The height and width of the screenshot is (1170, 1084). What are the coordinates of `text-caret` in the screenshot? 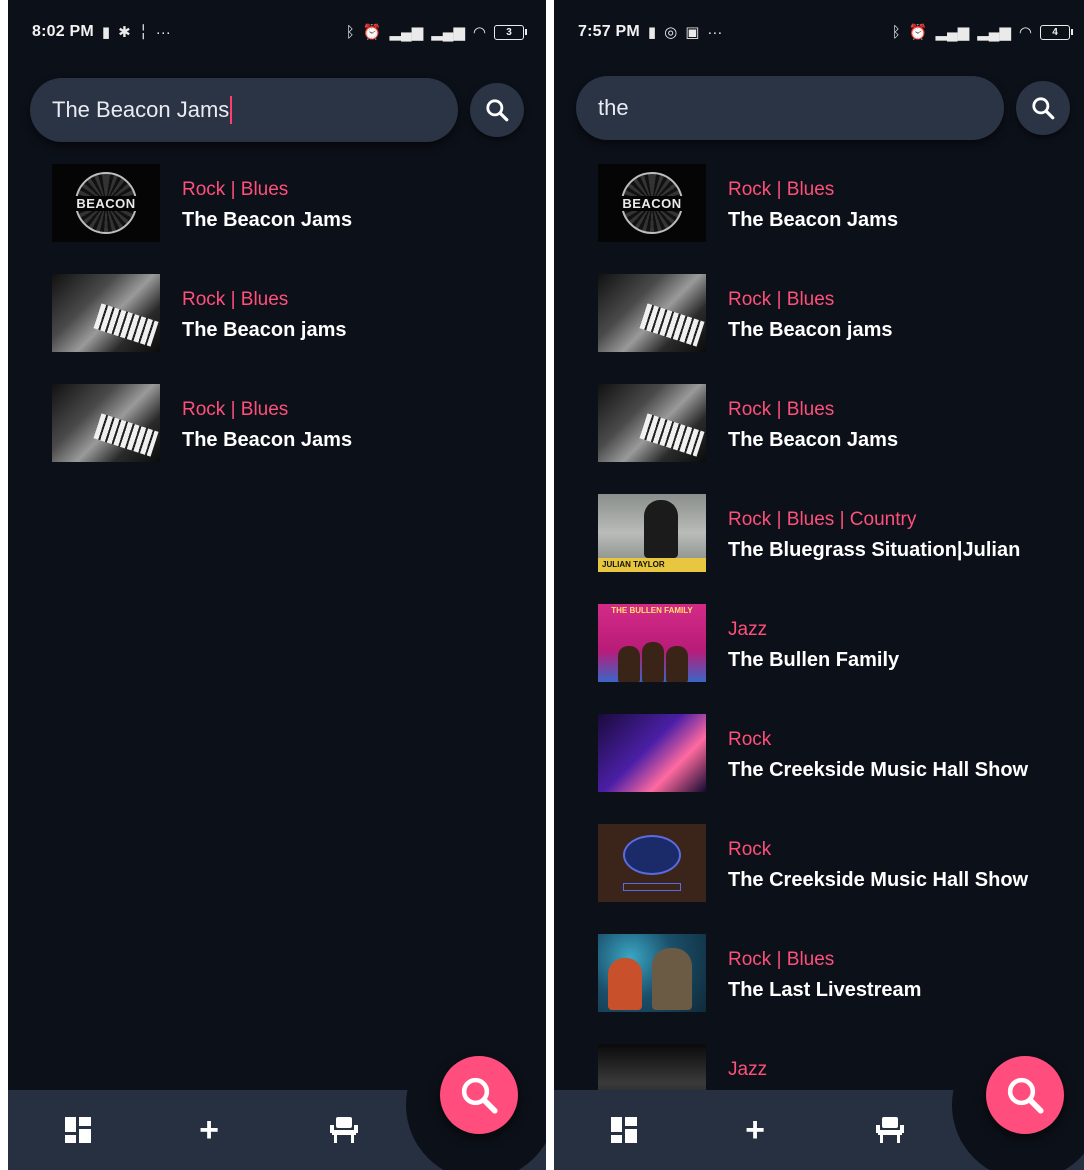 It's located at (231, 110).